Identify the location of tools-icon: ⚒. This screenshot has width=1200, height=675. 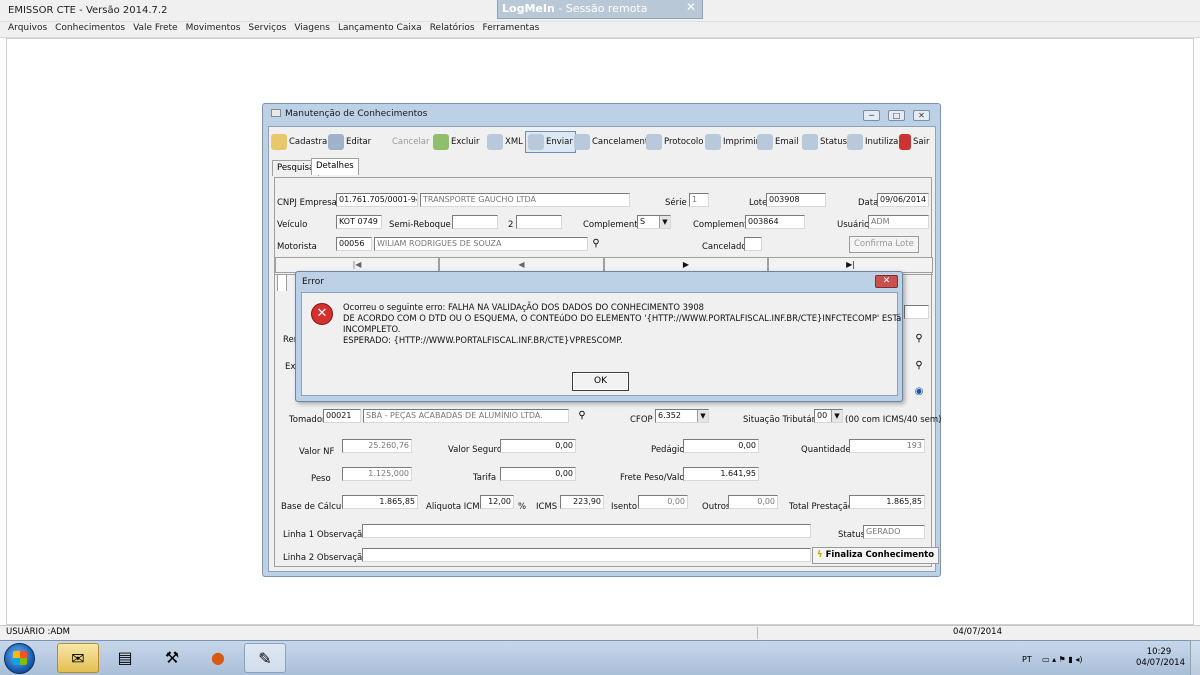
(172, 658).